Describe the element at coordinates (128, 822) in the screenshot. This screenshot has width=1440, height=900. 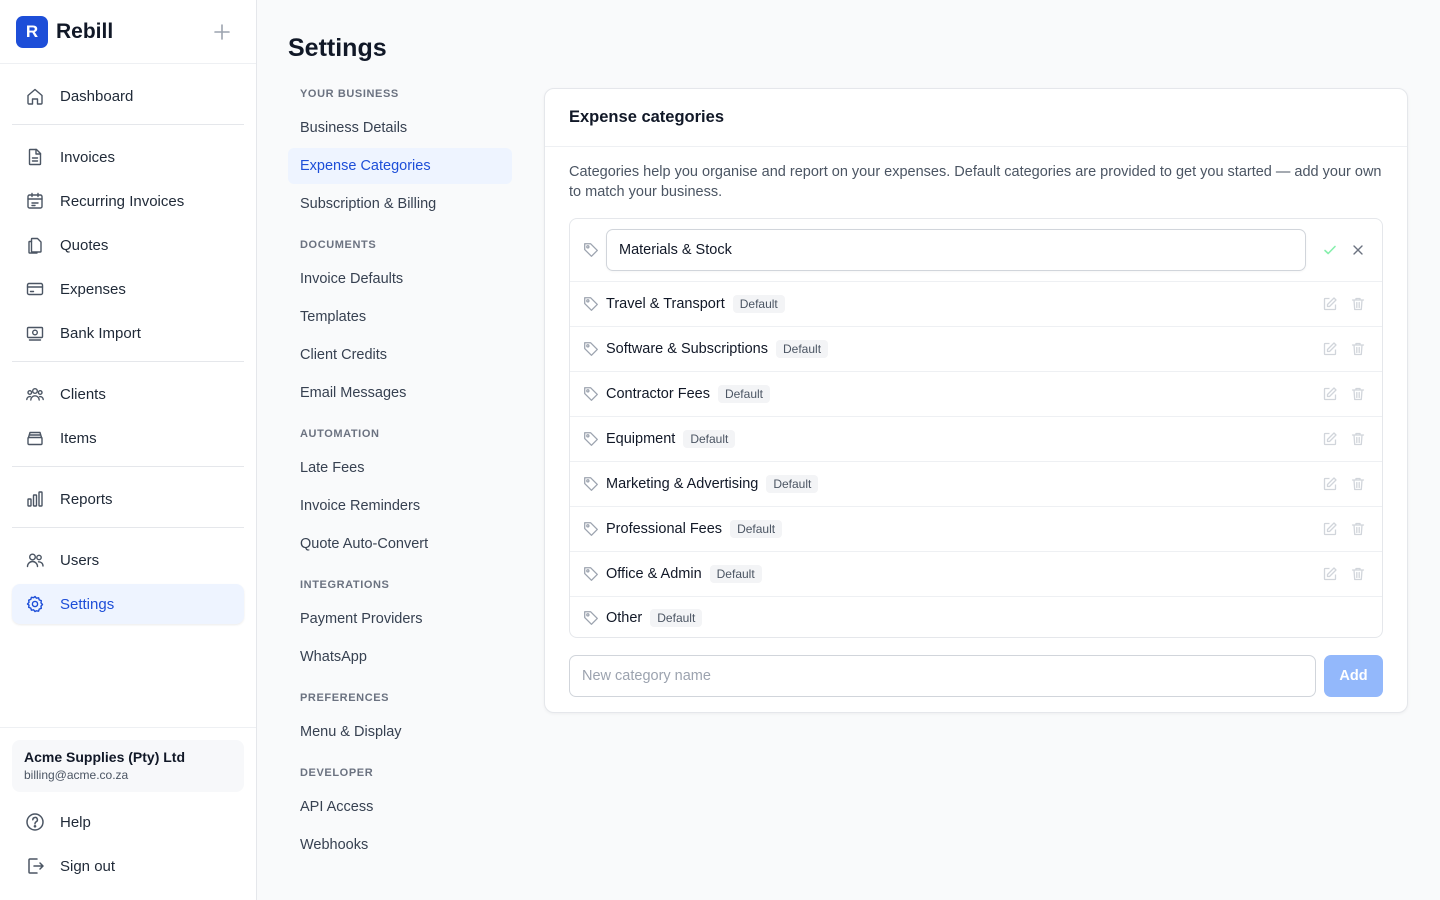
I see `help-link: Help` at that location.